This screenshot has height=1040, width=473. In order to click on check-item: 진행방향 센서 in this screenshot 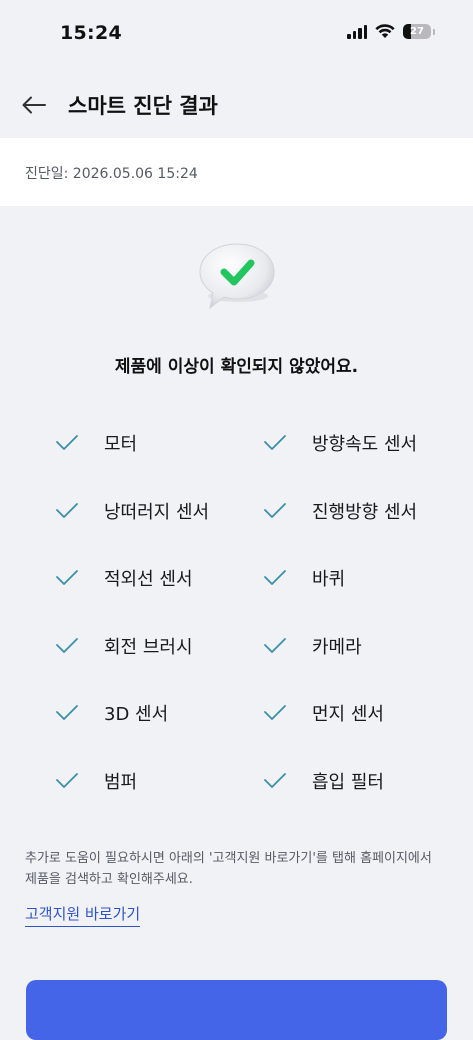, I will do `click(340, 511)`.